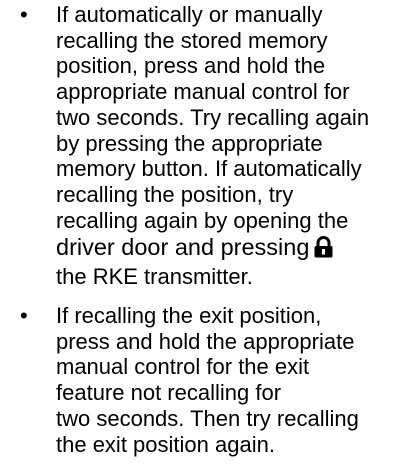 Image resolution: width=397 pixels, height=474 pixels. What do you see at coordinates (154, 277) in the screenshot?
I see `text-line: the RKE transmitter.` at bounding box center [154, 277].